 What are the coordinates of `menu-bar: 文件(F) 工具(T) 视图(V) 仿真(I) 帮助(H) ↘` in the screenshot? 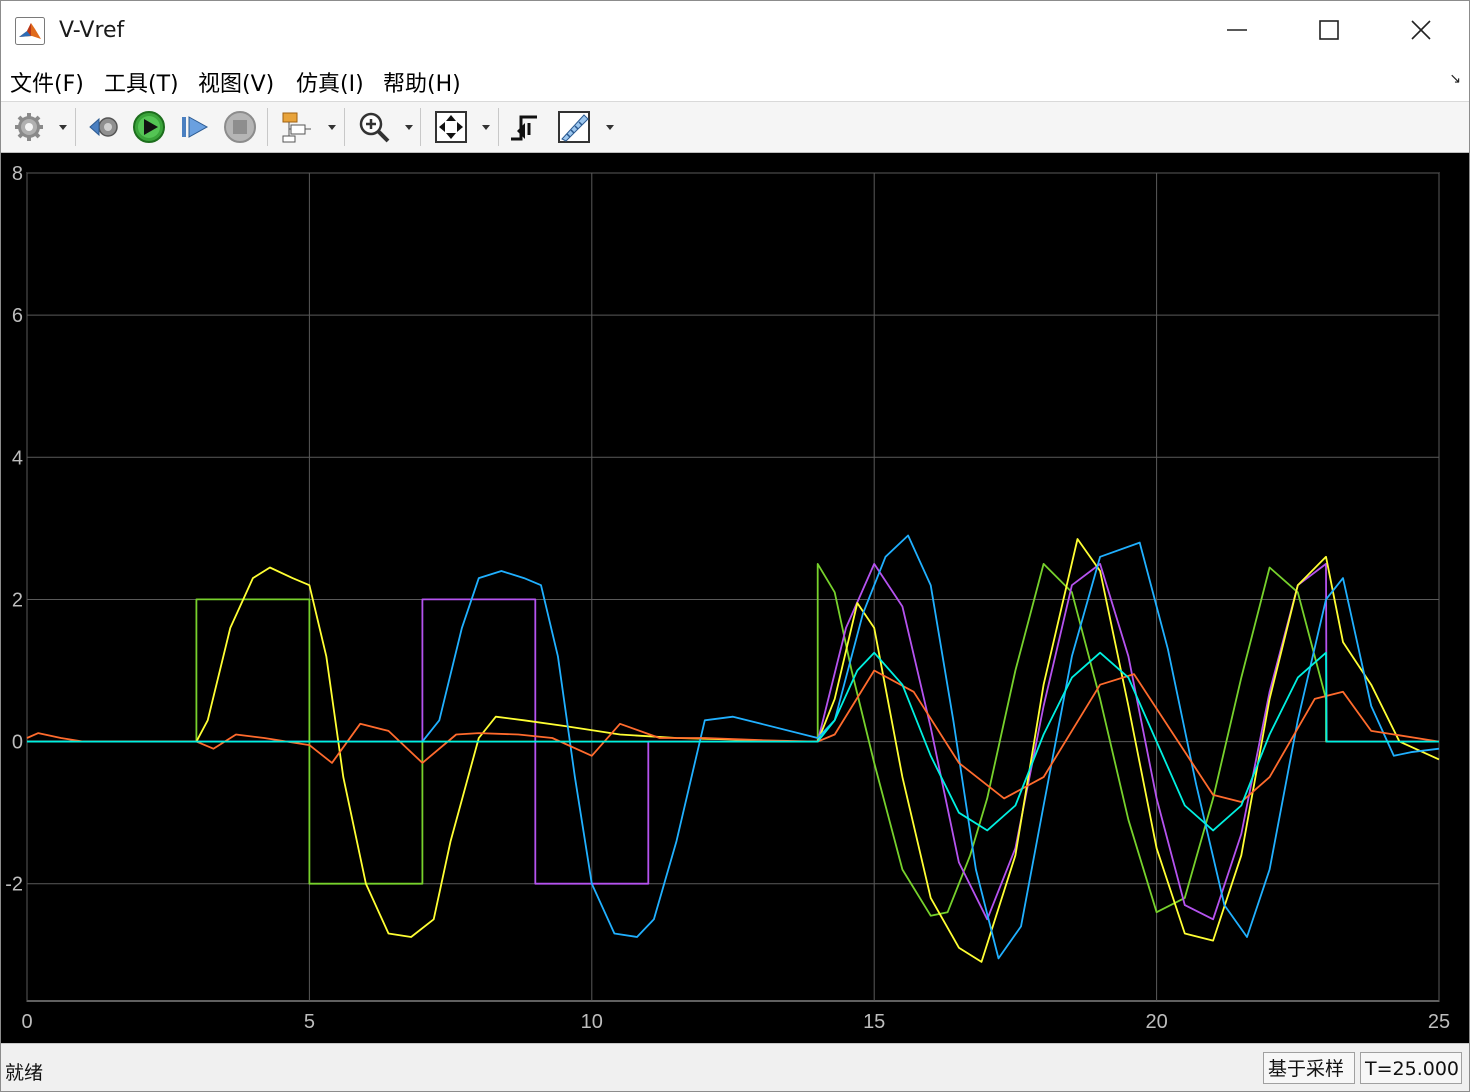 It's located at (735, 80).